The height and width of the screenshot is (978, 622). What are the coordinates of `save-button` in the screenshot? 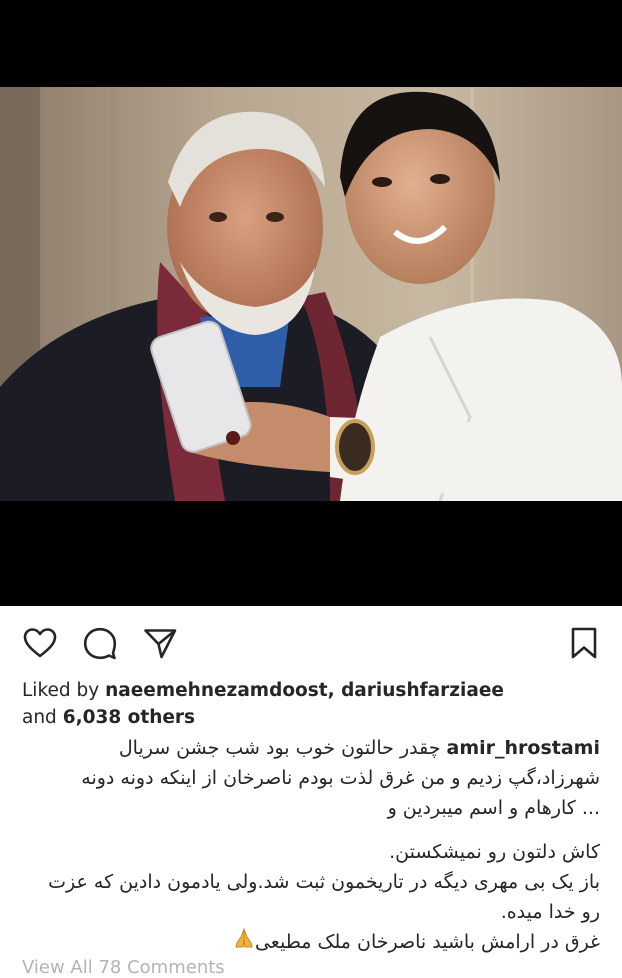 It's located at (584, 643).